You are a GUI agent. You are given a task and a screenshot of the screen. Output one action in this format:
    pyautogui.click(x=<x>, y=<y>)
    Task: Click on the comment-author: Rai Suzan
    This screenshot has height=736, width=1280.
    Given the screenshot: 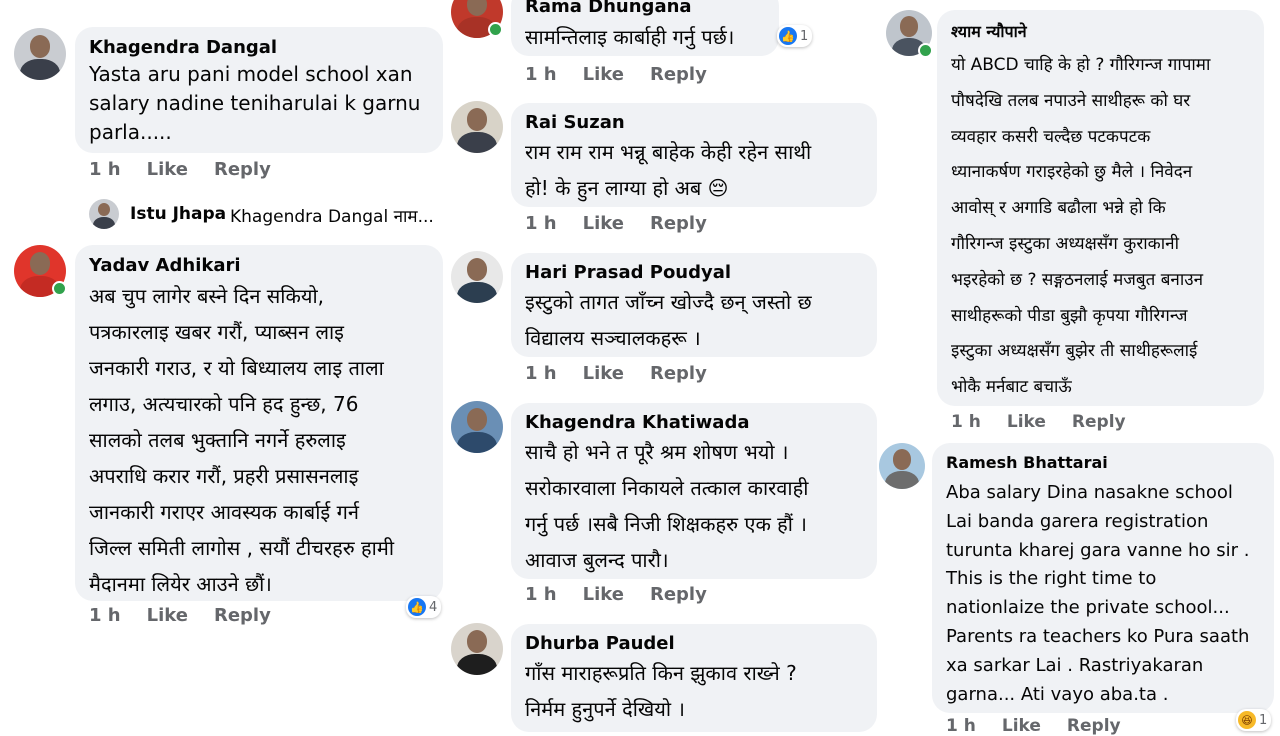 What is the action you would take?
    pyautogui.click(x=575, y=122)
    